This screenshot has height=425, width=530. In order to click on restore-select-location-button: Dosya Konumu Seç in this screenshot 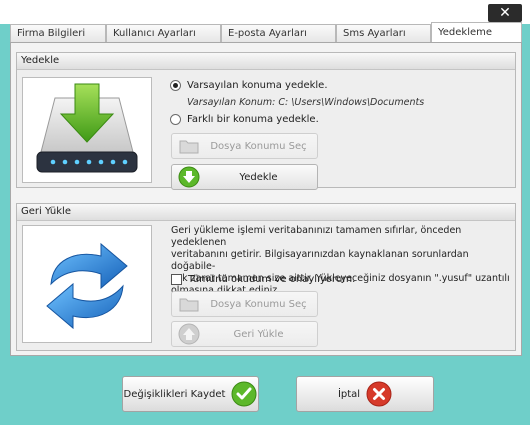, I will do `click(244, 304)`.